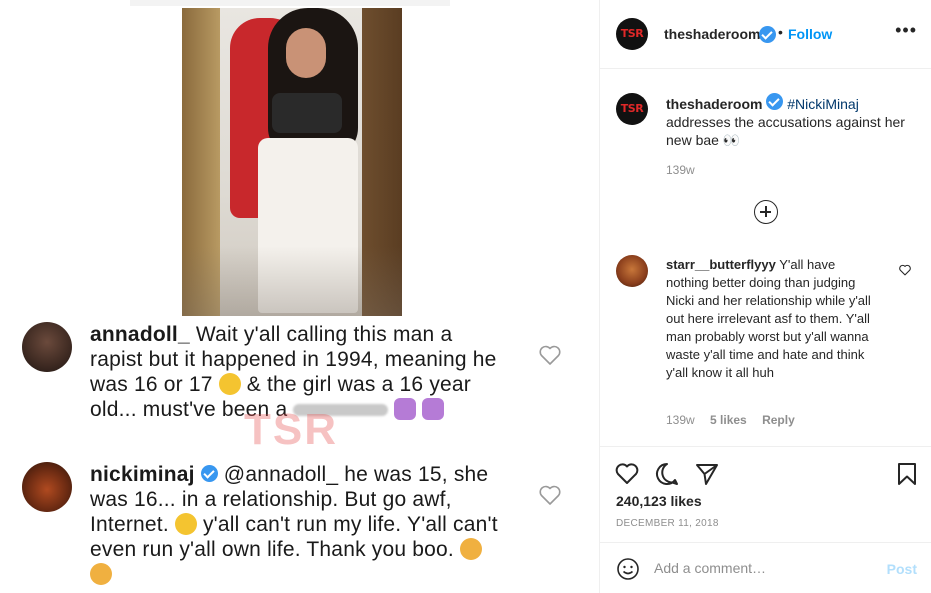 The width and height of the screenshot is (931, 593). Describe the element at coordinates (823, 104) in the screenshot. I see `caption-hashtag-link: #NickiMinaj` at that location.